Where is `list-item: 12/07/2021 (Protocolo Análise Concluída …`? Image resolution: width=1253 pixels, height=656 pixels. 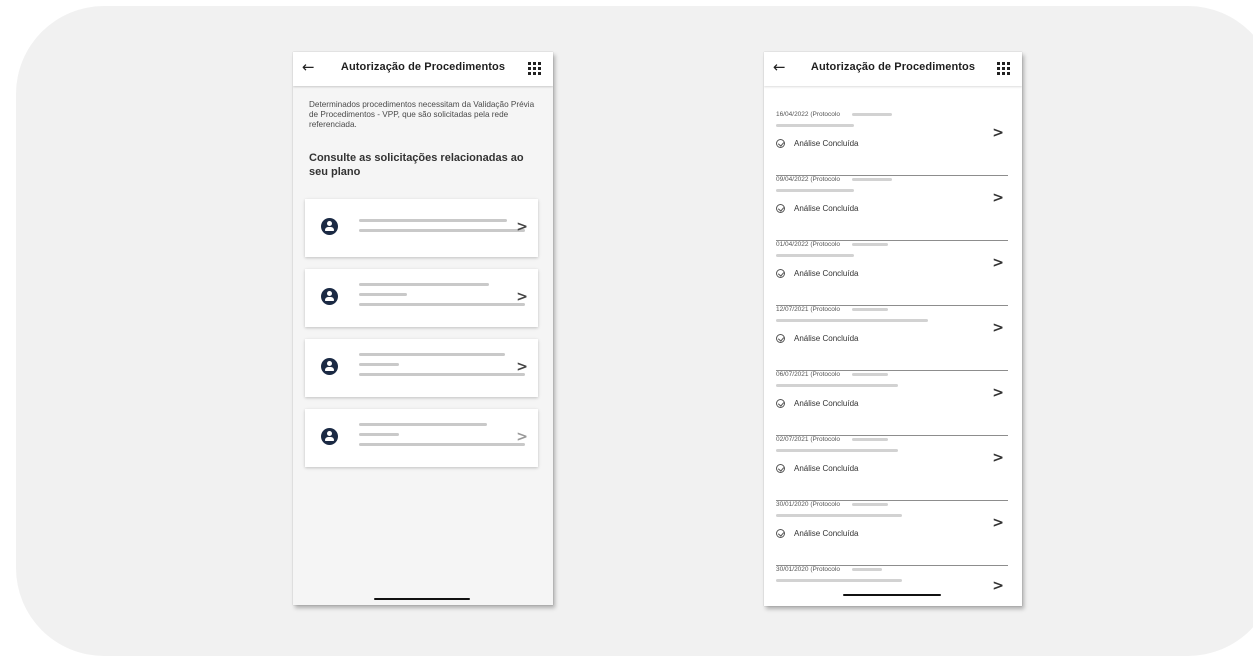 list-item: 12/07/2021 (Protocolo Análise Concluída … is located at coordinates (892, 338).